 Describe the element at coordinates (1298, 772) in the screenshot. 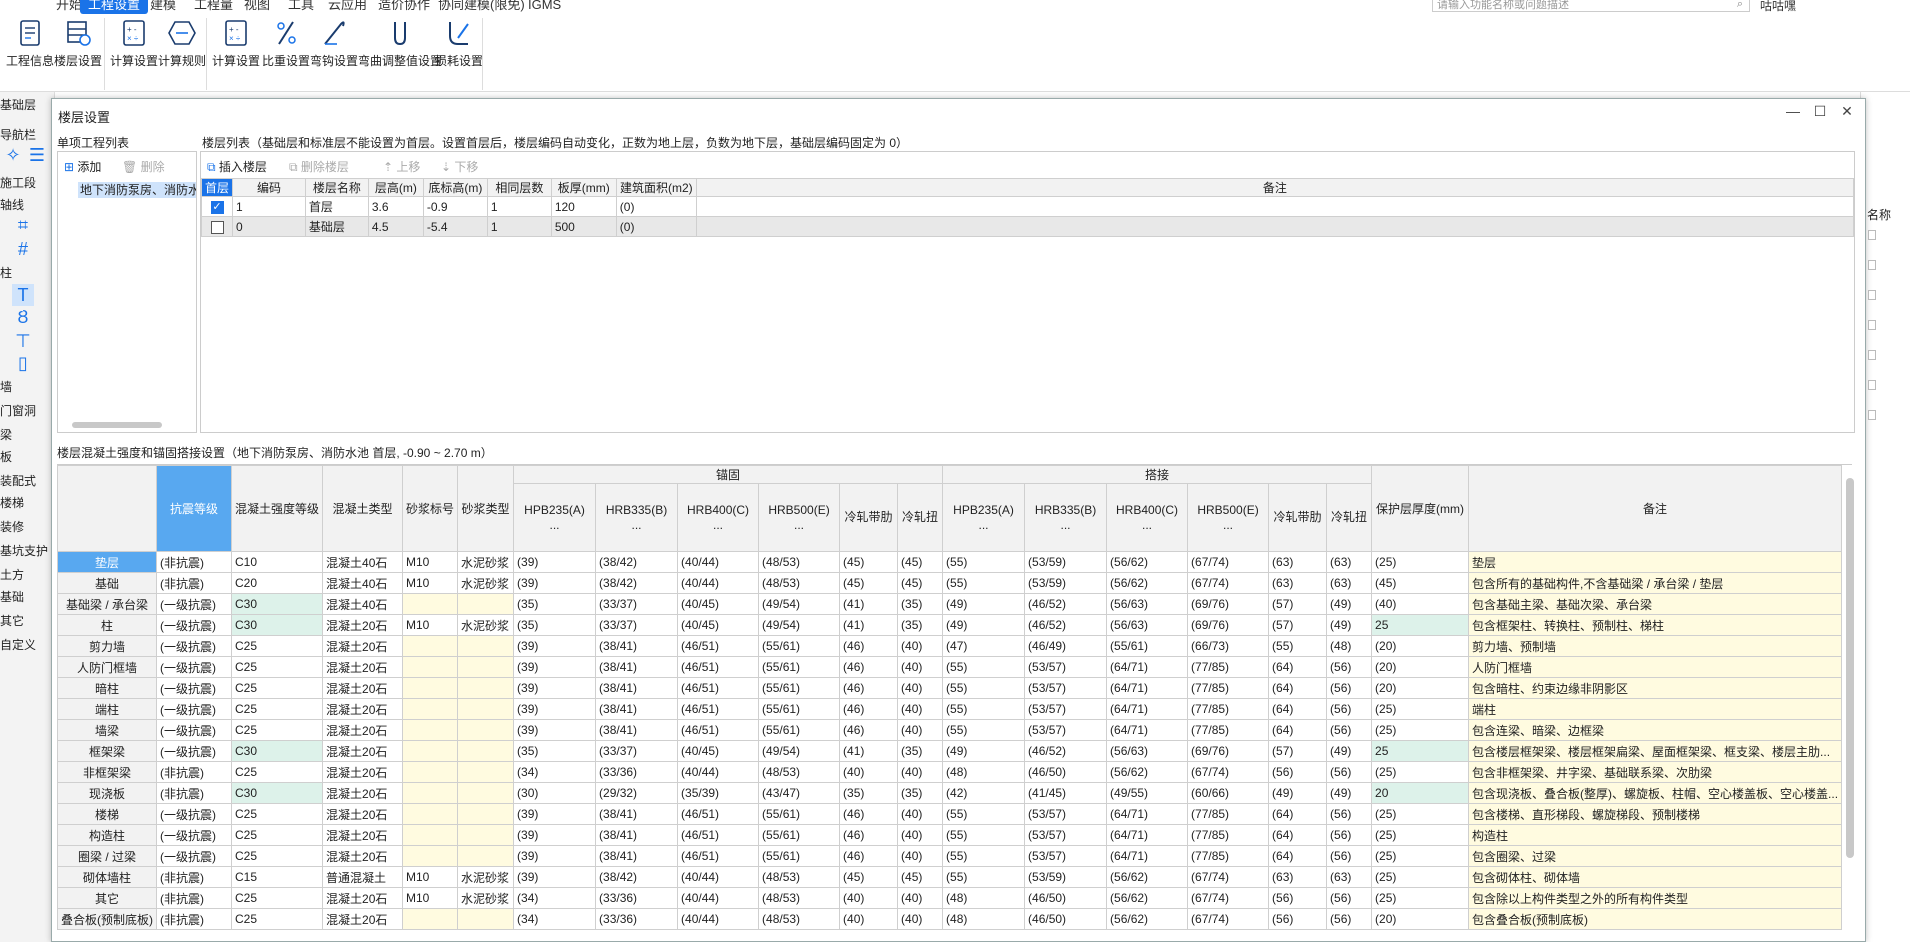

I see `cell-lap-cold-ribbed: (56)` at that location.